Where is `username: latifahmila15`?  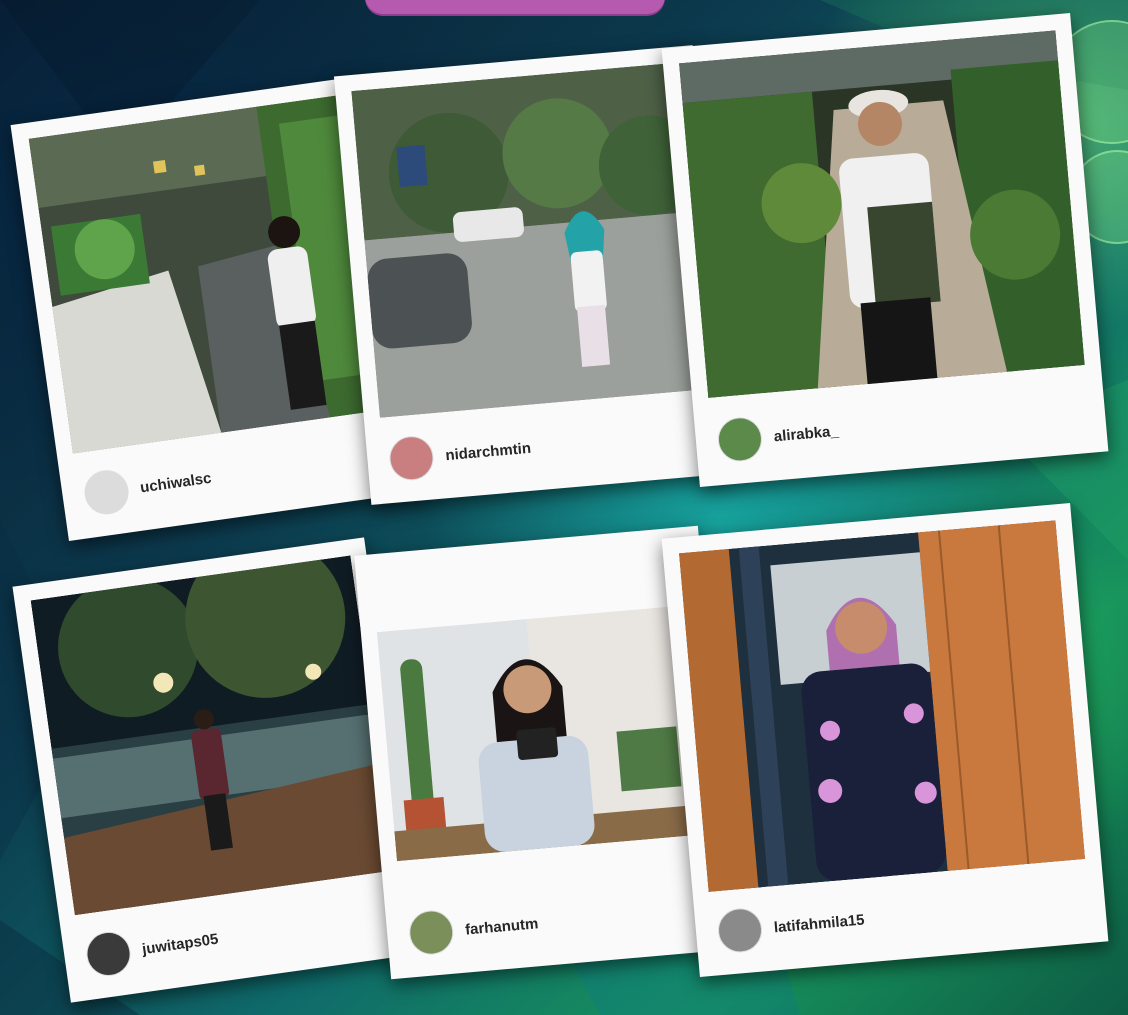
username: latifahmila15 is located at coordinates (819, 923).